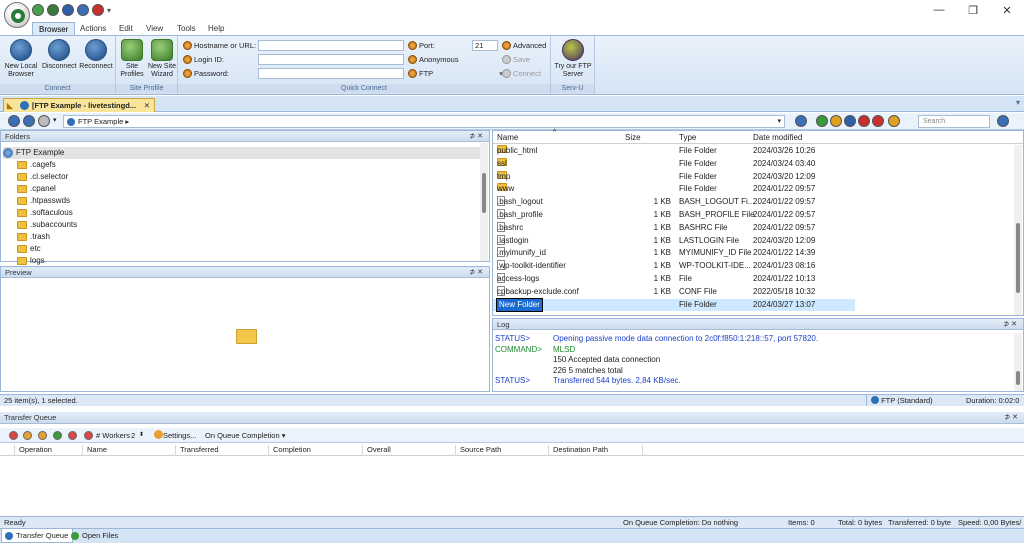  Describe the element at coordinates (1018, 102) in the screenshot. I see `tab-list-icon: ▾` at that location.